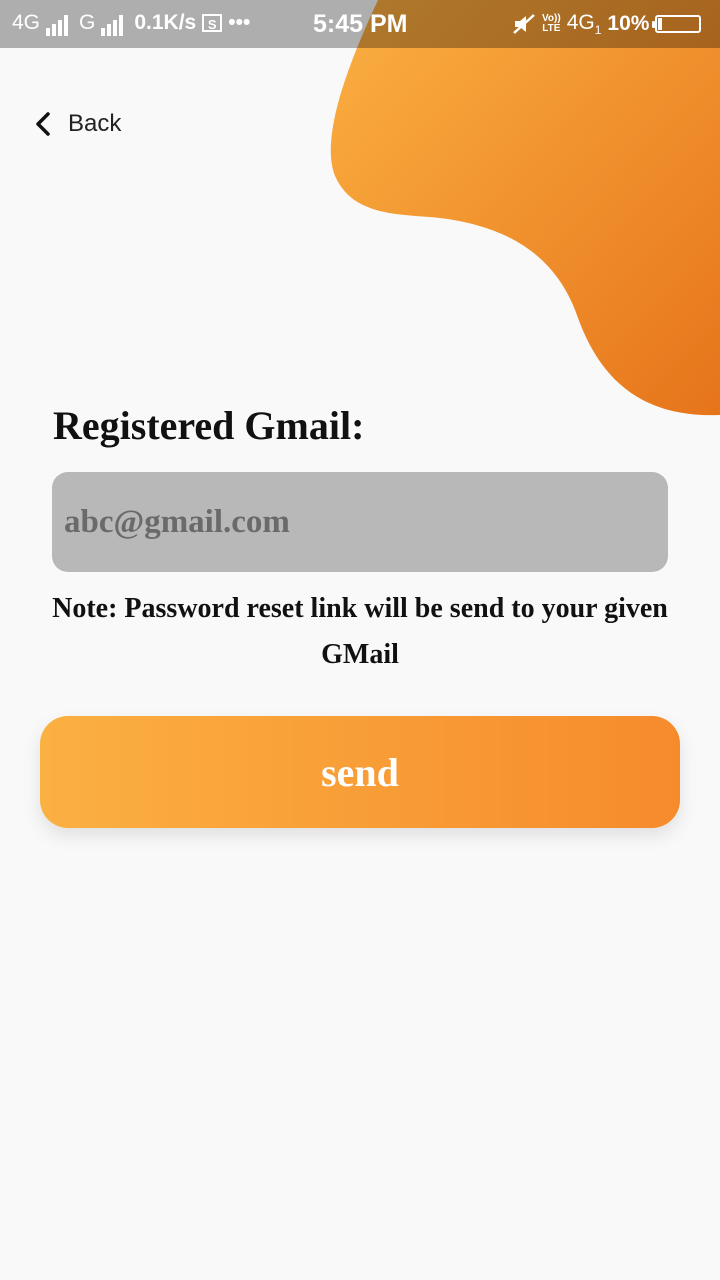  Describe the element at coordinates (212, 23) in the screenshot. I see `screenshot-icon: S` at that location.